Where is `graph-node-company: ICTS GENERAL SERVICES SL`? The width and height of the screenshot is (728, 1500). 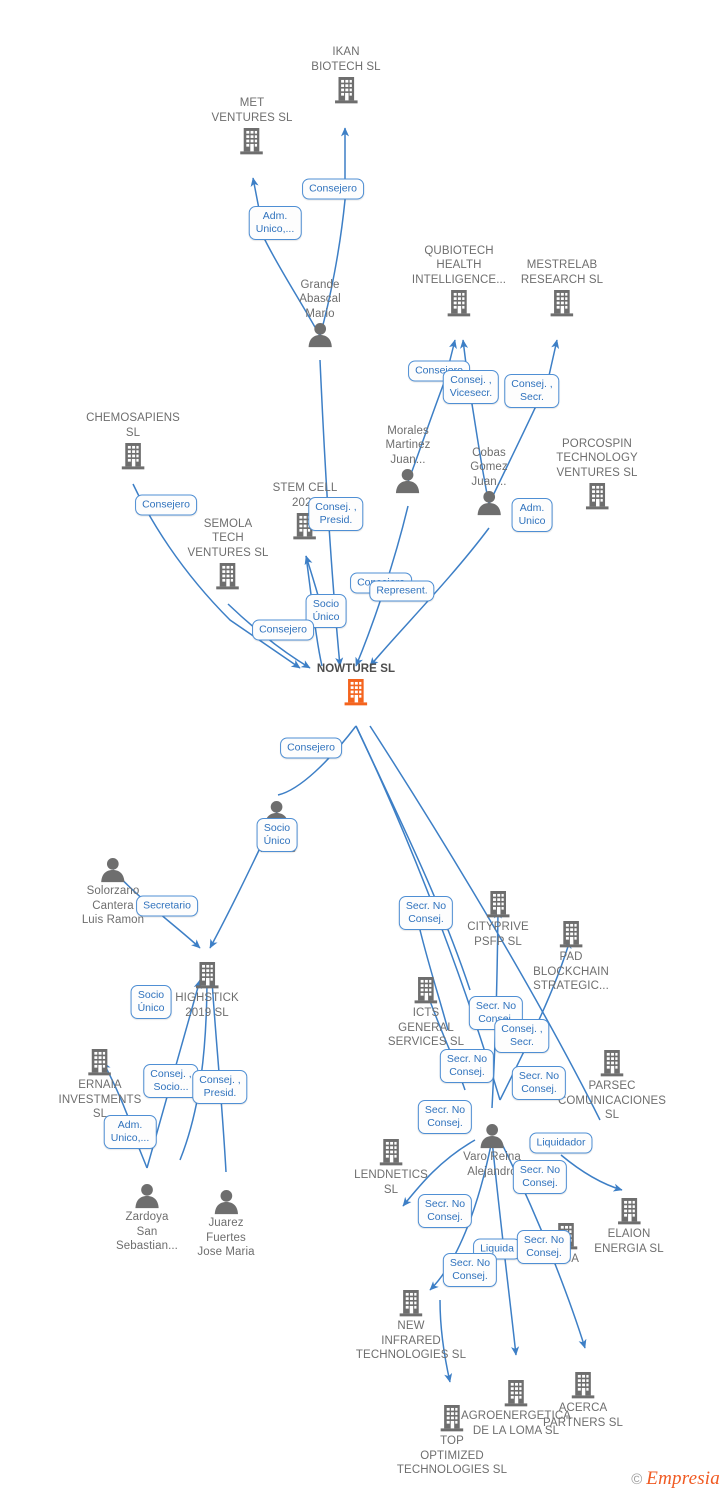 graph-node-company: ICTS GENERAL SERVICES SL is located at coordinates (426, 1012).